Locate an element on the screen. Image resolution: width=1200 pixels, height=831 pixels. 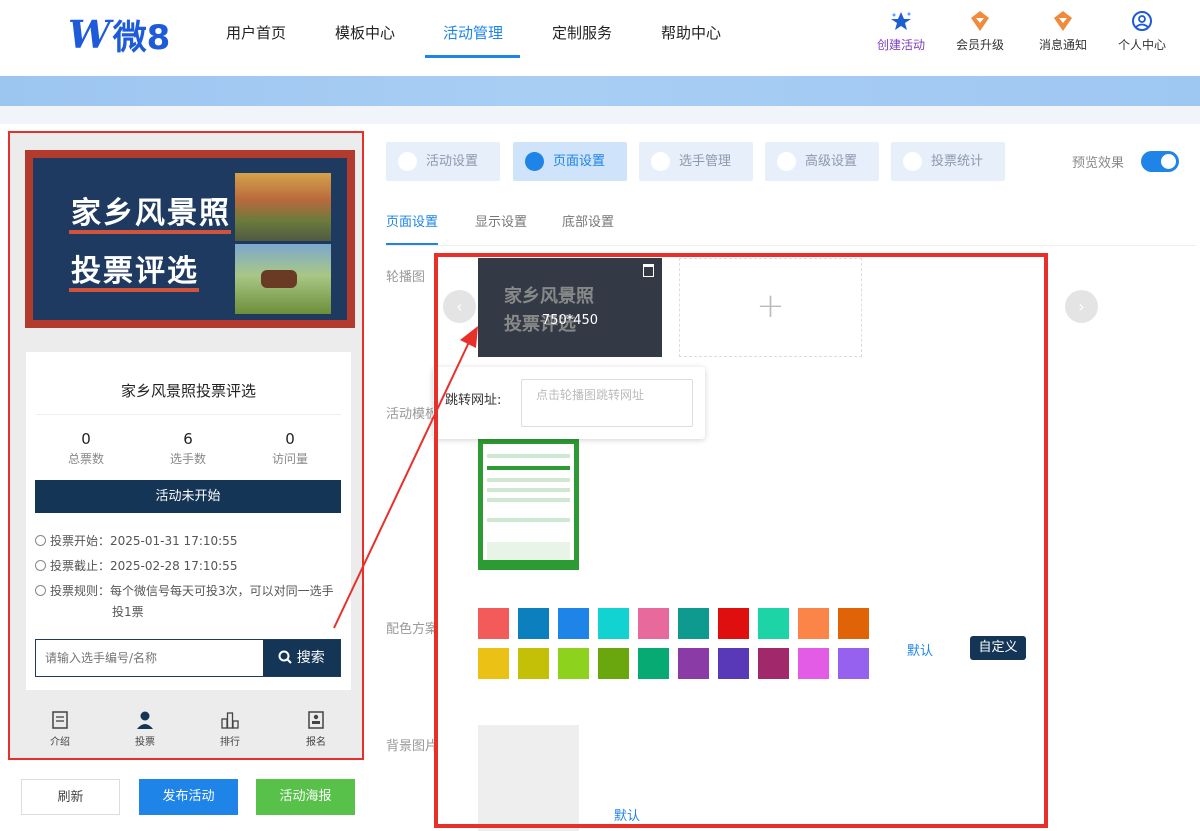
tab-label: 报名 is located at coordinates (316, 742).